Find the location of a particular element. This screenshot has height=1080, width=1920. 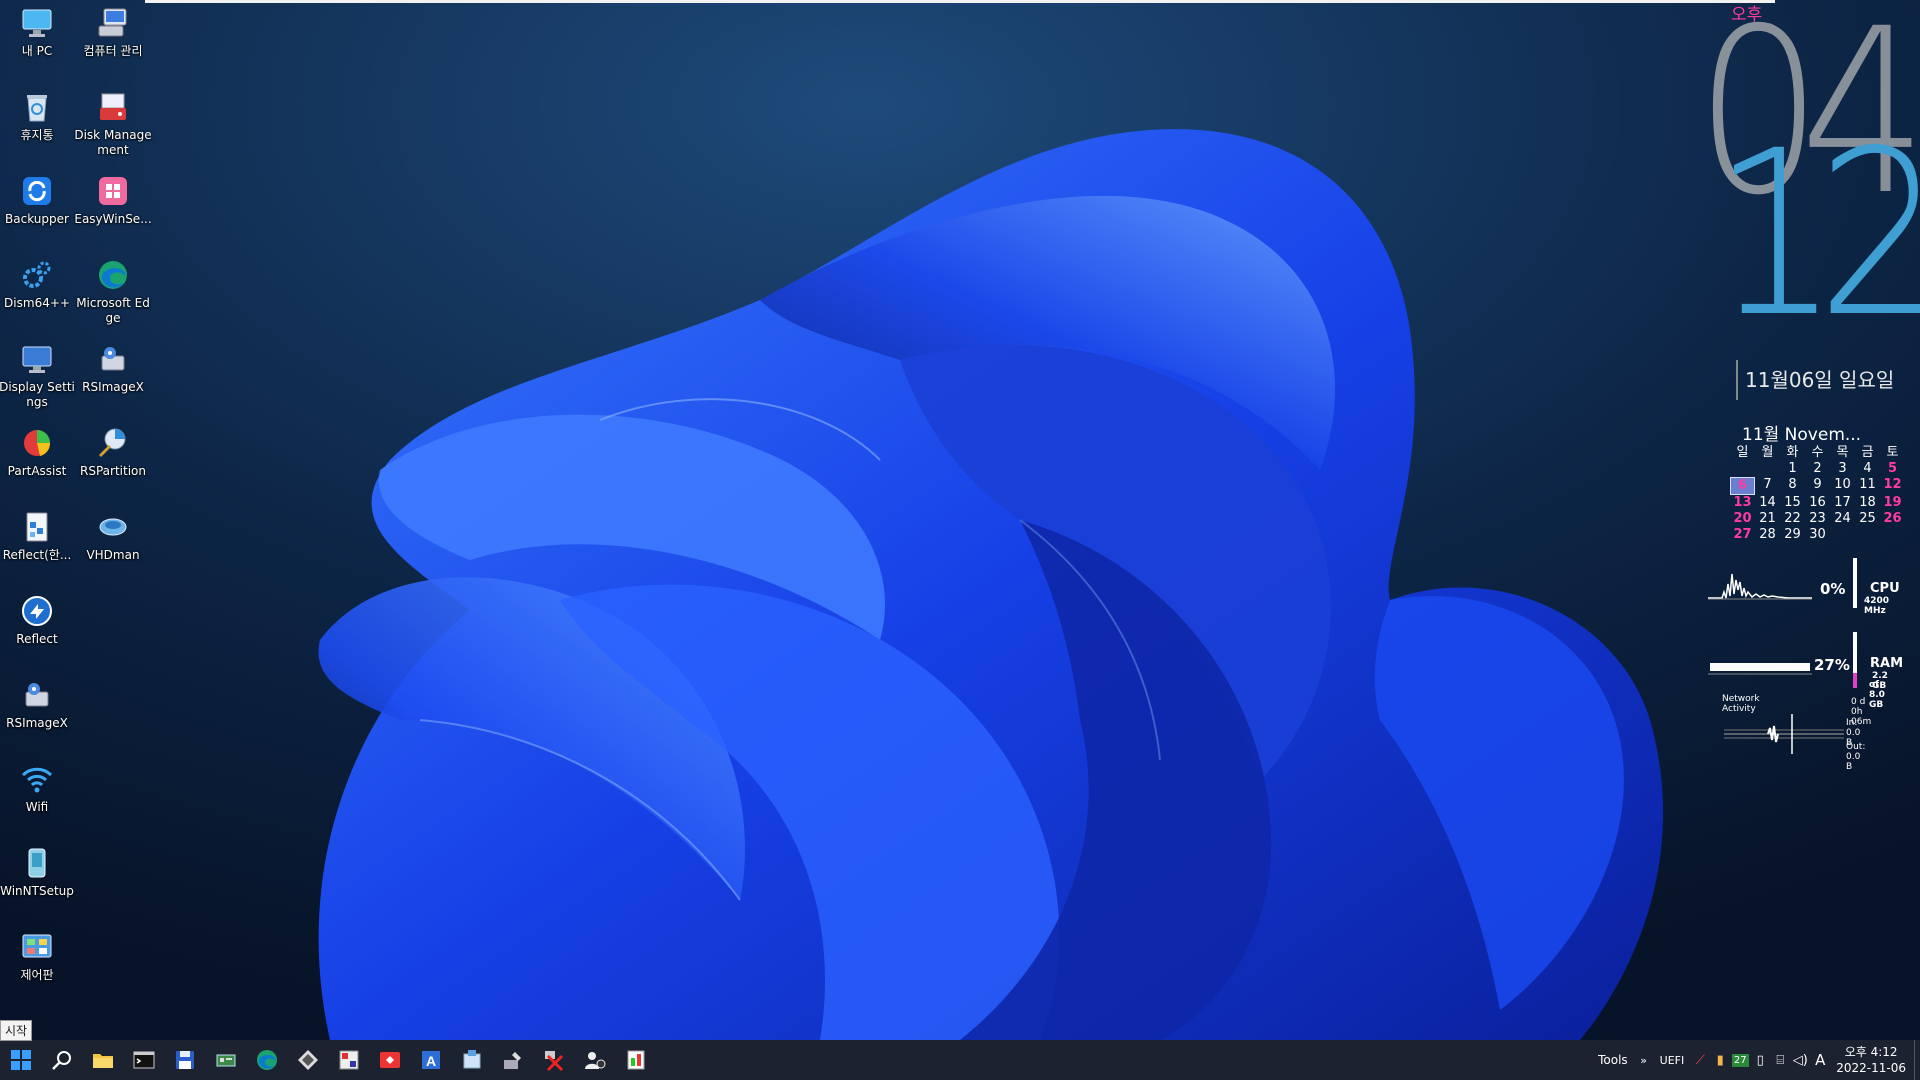

desktop-icon-rsimagex: RSImageX is located at coordinates (113, 368).